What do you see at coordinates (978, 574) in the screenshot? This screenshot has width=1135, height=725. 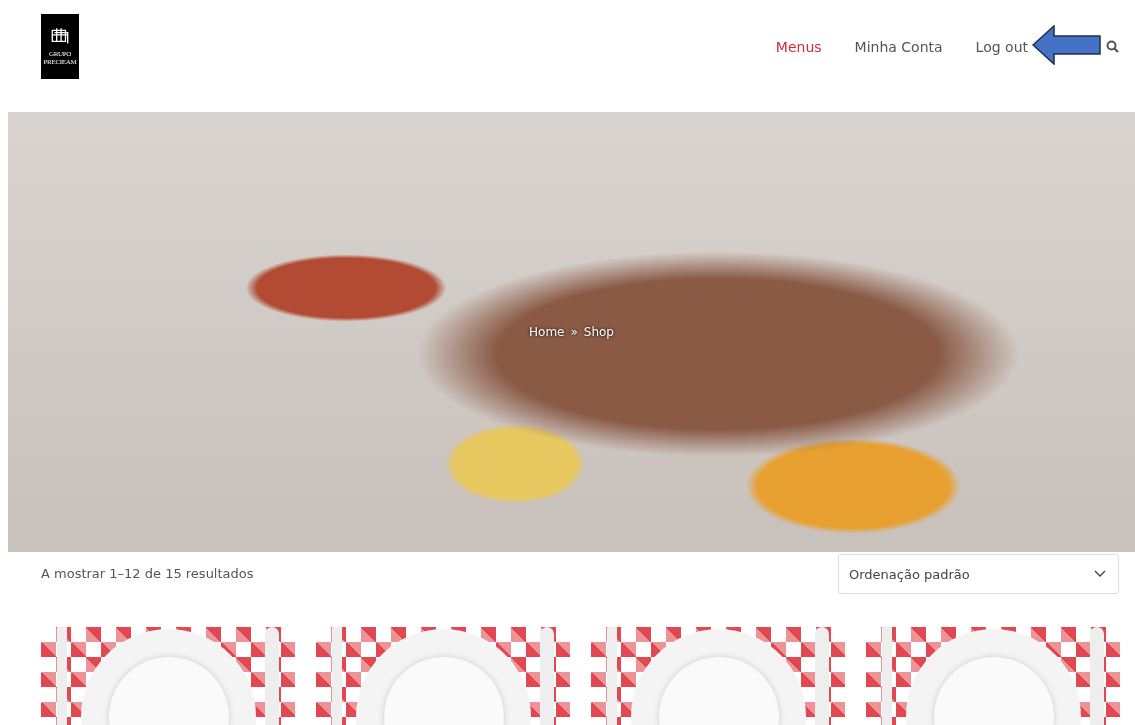 I see `sort-dropdown: Ordenação padrão` at bounding box center [978, 574].